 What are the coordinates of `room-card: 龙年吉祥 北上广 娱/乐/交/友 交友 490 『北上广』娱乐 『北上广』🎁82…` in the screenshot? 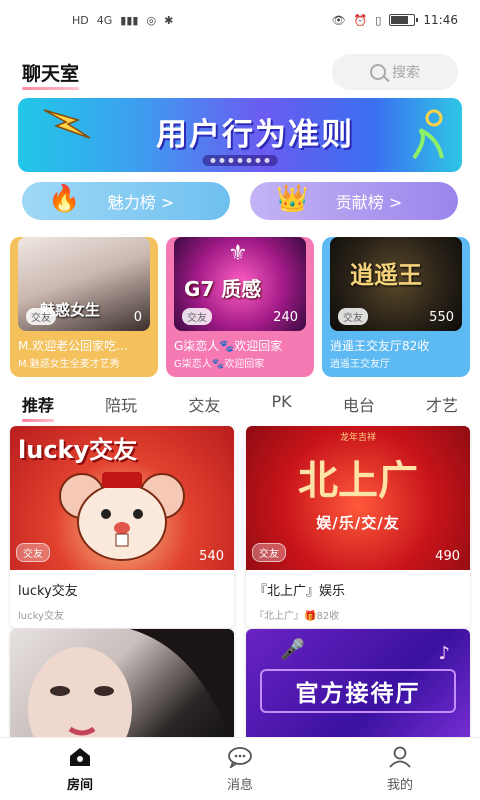 It's located at (358, 527).